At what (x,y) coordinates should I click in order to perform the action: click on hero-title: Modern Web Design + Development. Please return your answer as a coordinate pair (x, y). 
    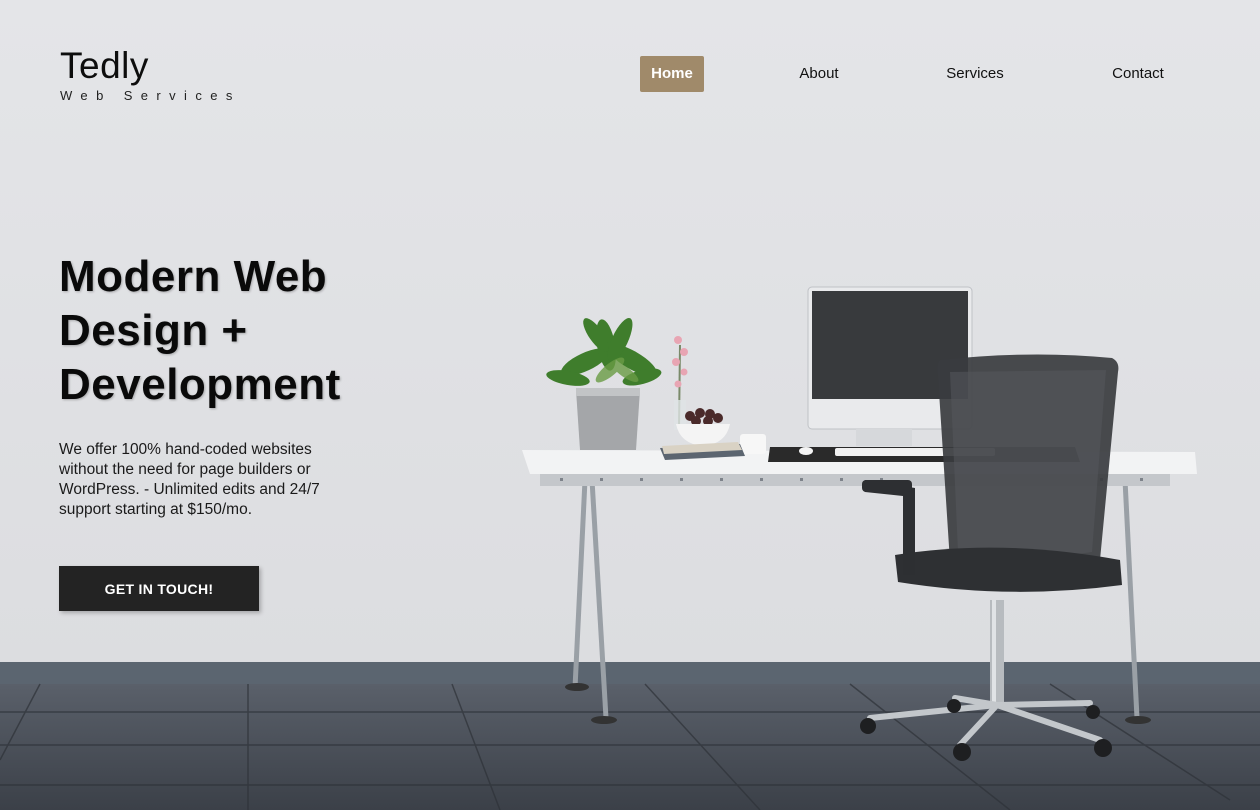
    Looking at the image, I should click on (200, 330).